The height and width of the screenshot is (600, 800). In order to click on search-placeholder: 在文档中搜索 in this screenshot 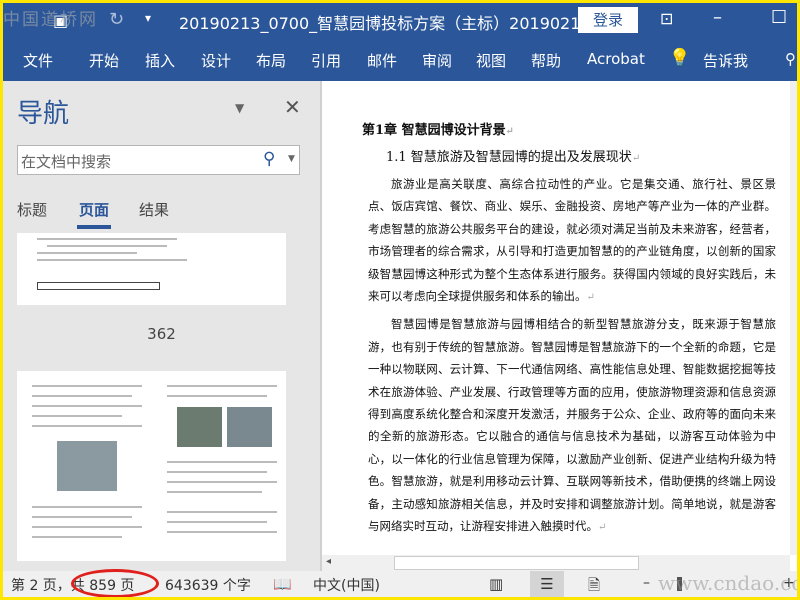, I will do `click(66, 162)`.